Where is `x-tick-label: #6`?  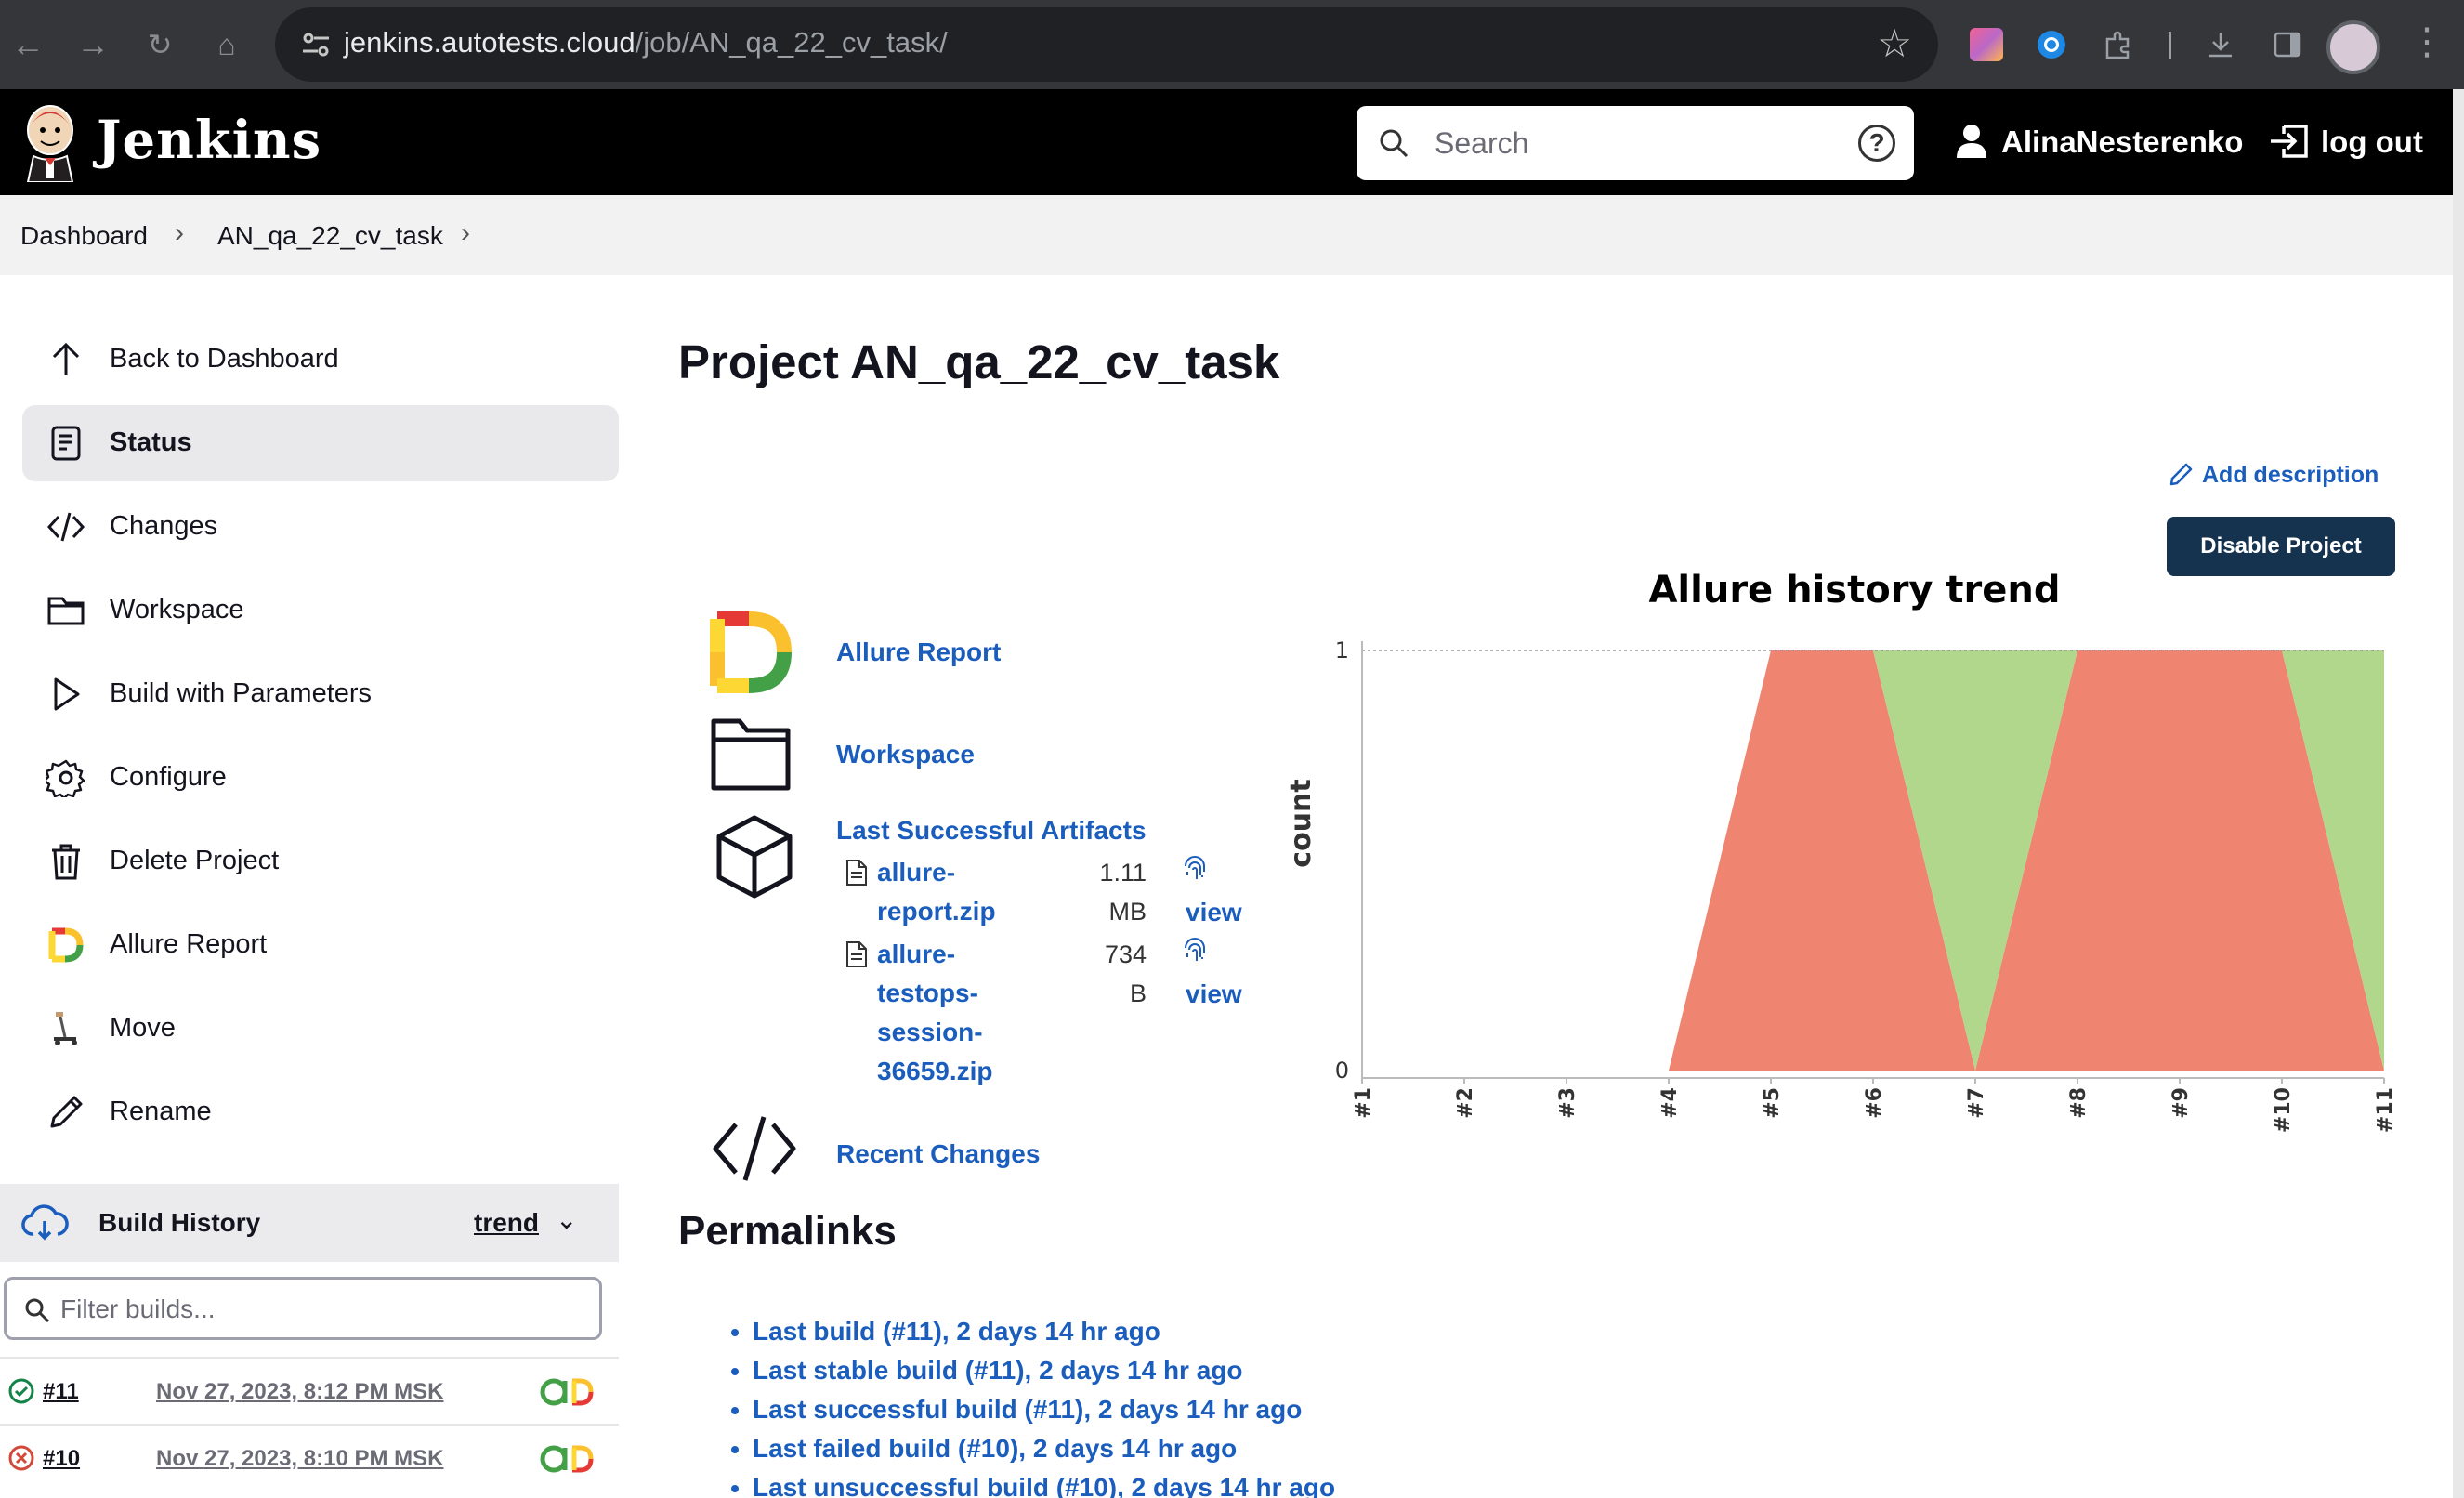
x-tick-label: #6 is located at coordinates (1874, 1103).